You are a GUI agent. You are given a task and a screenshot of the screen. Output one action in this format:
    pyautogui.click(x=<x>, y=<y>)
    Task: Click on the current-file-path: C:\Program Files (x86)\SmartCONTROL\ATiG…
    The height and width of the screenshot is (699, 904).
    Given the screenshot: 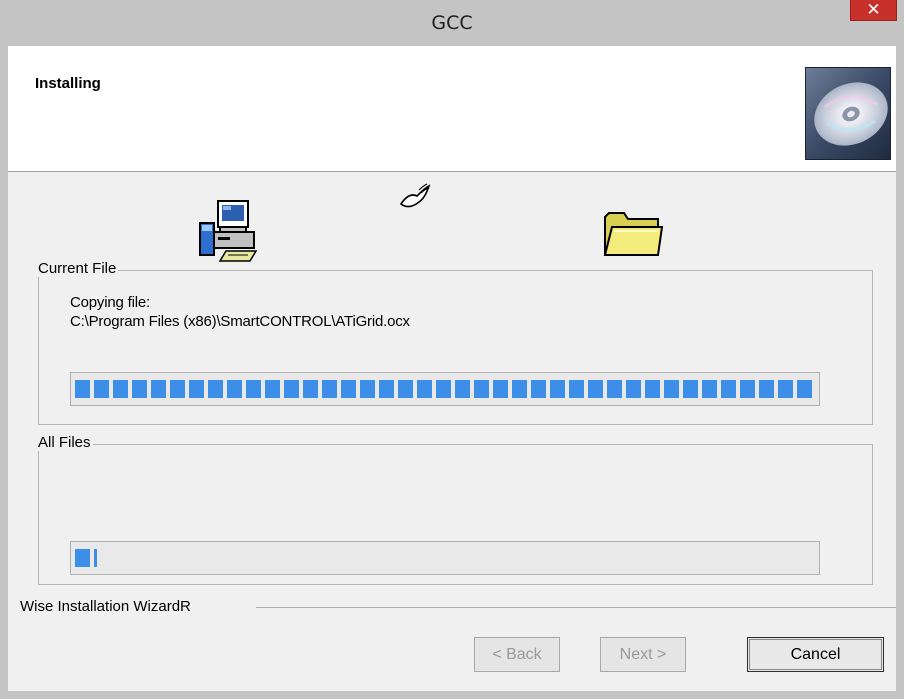 What is the action you would take?
    pyautogui.click(x=240, y=321)
    